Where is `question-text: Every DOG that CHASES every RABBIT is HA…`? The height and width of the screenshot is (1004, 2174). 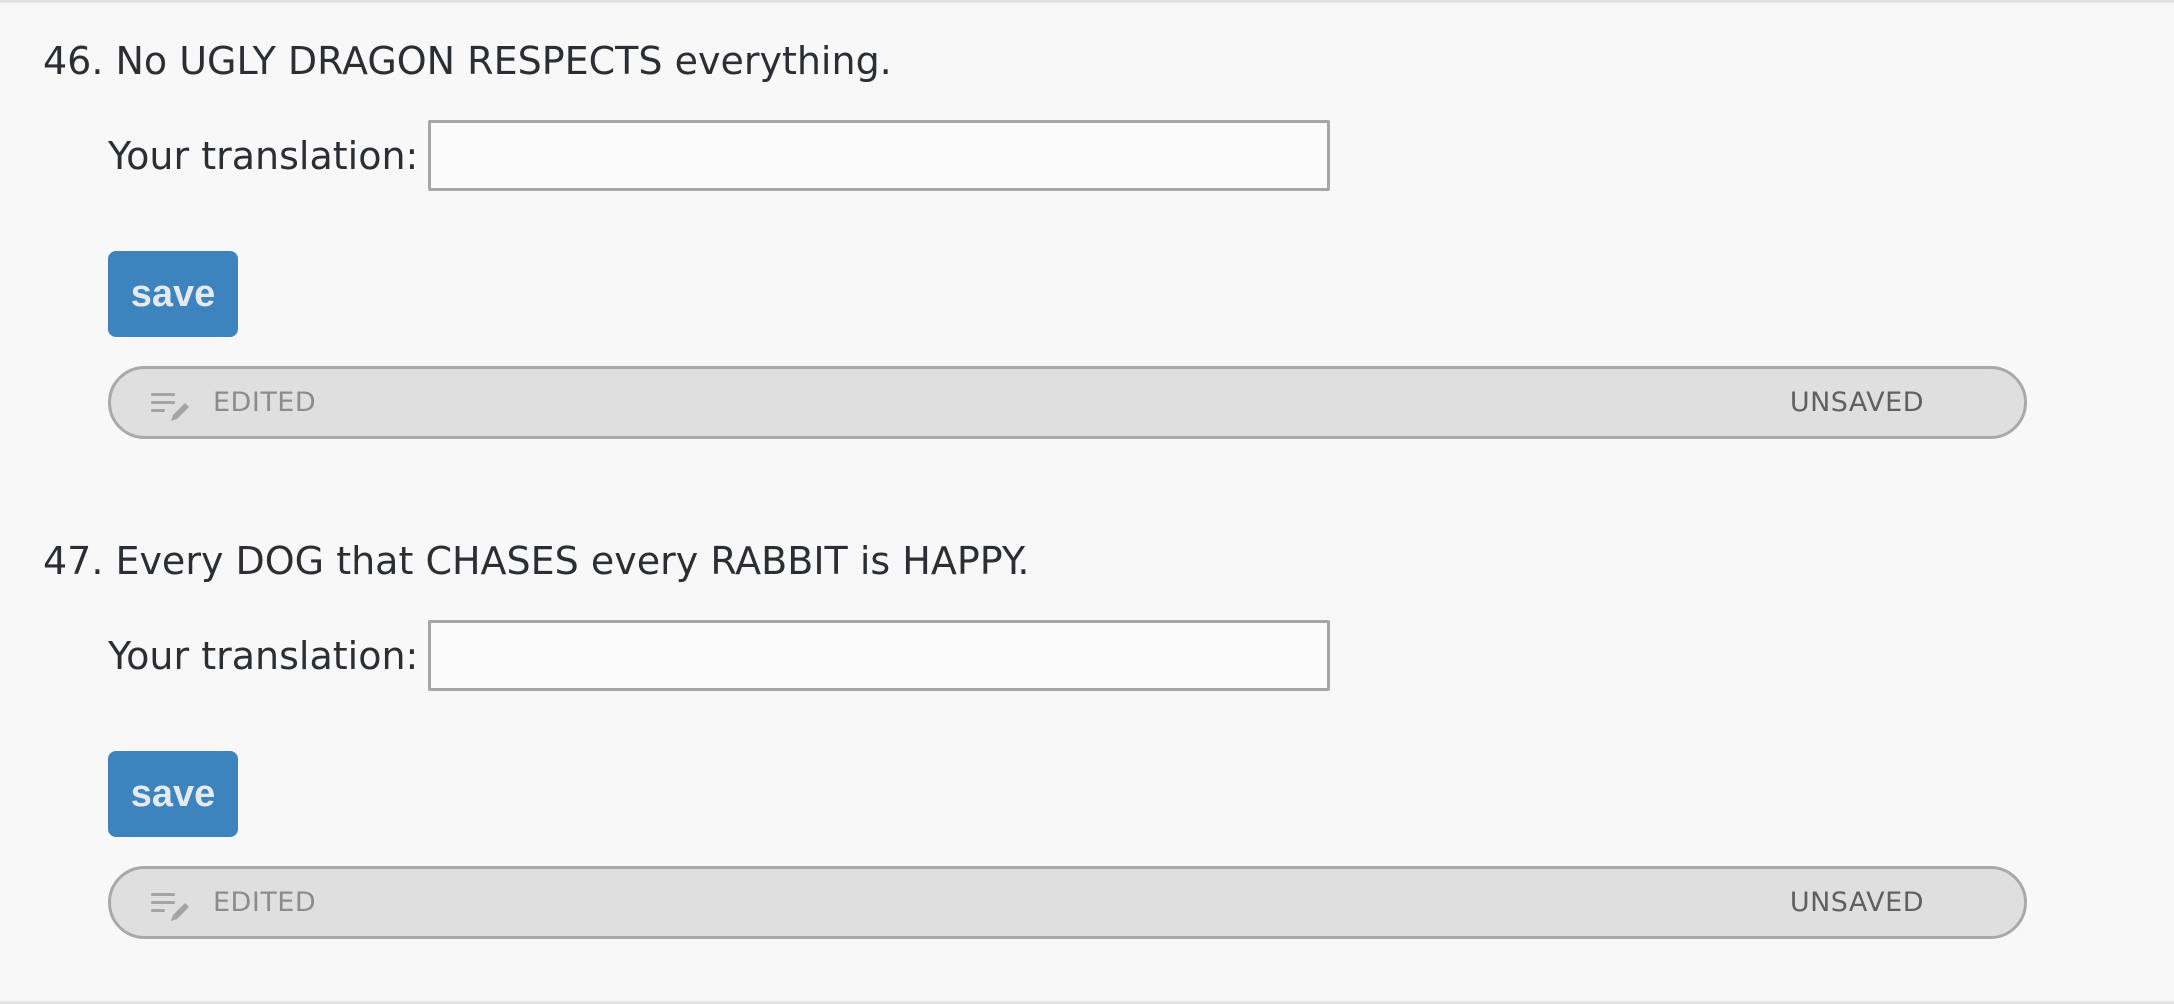 question-text: Every DOG that CHASES every RABBIT is HA… is located at coordinates (572, 561).